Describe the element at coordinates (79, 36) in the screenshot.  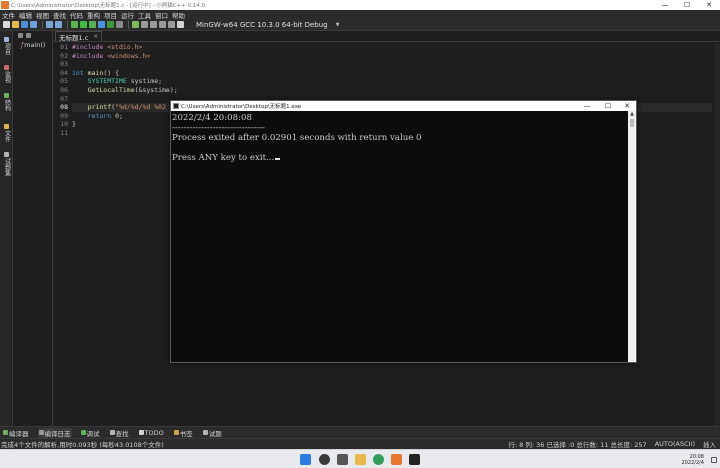
I see `editor-tab-file: 无标题1.c ×` at that location.